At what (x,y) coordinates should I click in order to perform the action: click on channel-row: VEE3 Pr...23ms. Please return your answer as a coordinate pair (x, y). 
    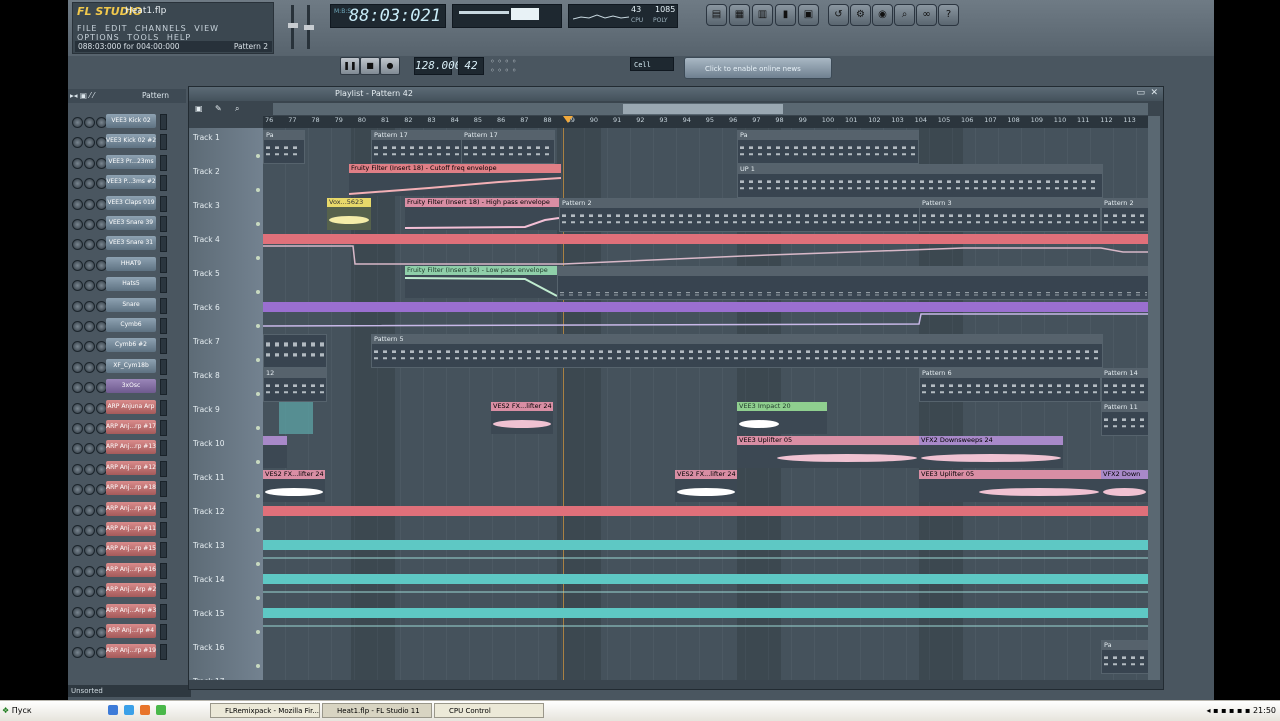
    Looking at the image, I should click on (128, 164).